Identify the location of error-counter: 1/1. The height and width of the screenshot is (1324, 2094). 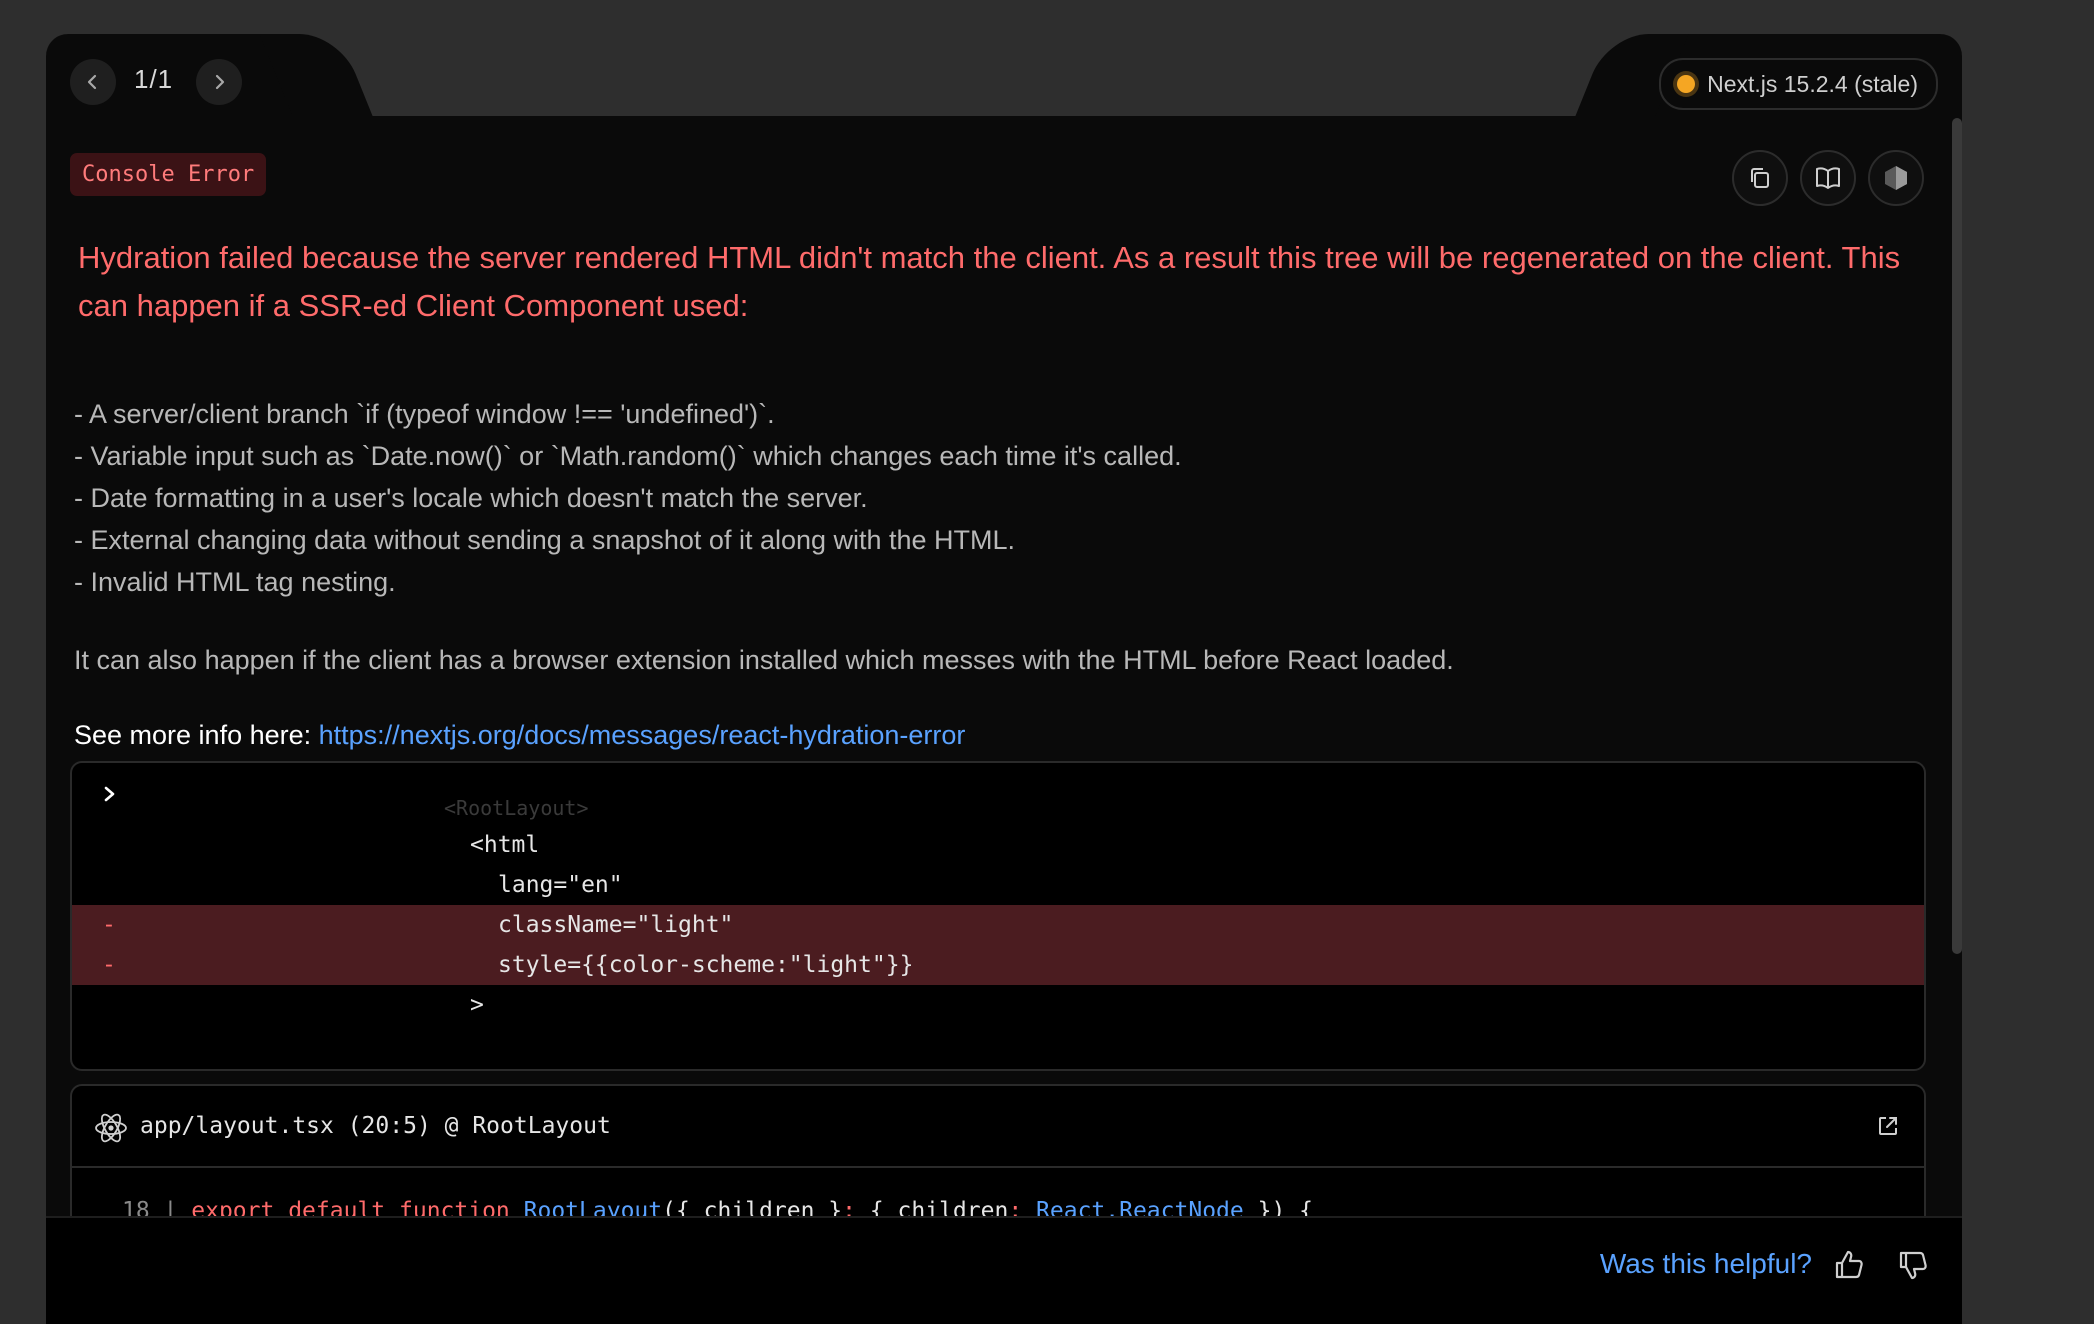
(154, 79).